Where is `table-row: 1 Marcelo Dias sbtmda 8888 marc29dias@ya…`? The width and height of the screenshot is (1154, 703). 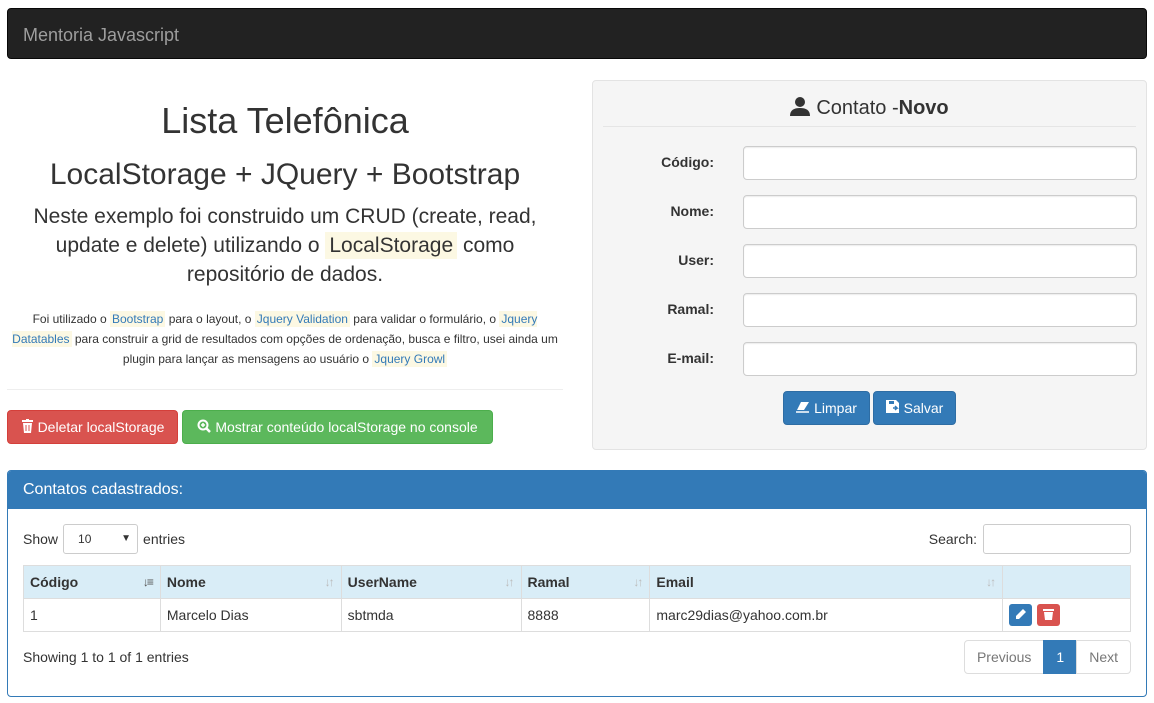
table-row: 1 Marcelo Dias sbtmda 8888 marc29dias@ya… is located at coordinates (577, 615).